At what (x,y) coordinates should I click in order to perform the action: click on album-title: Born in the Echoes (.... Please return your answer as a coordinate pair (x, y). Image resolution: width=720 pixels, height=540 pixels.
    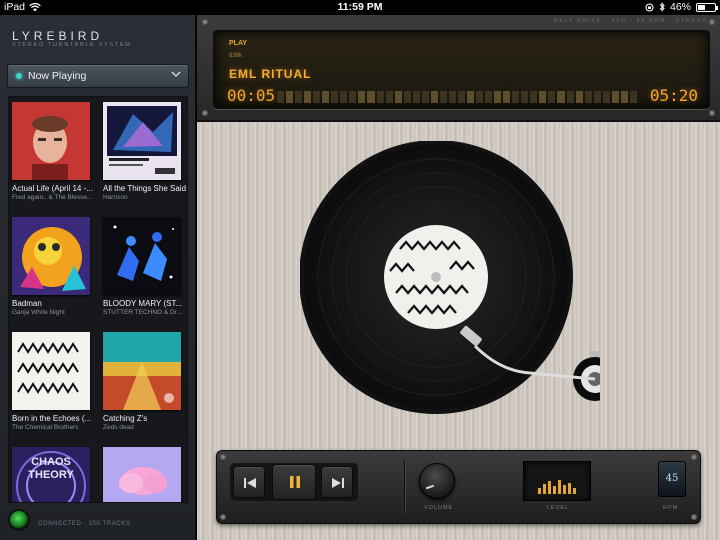
    Looking at the image, I should click on (52, 418).